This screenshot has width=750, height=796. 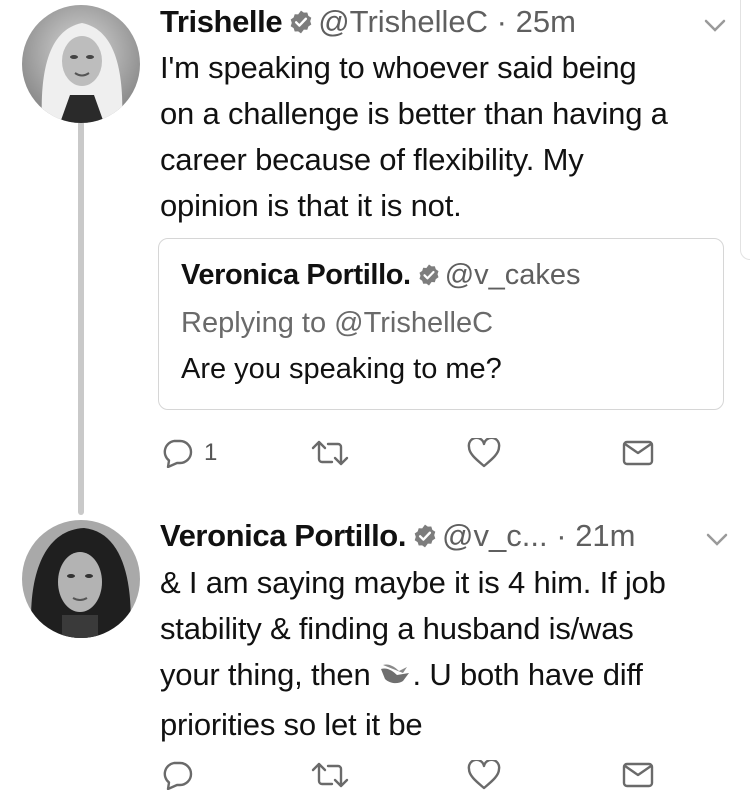 I want to click on reply-count: 1, so click(x=211, y=452).